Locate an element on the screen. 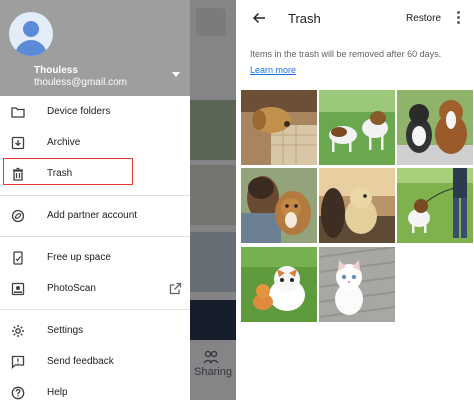 This screenshot has width=474, height=400. menu-item-photoscan: PhotoScan is located at coordinates (95, 289).